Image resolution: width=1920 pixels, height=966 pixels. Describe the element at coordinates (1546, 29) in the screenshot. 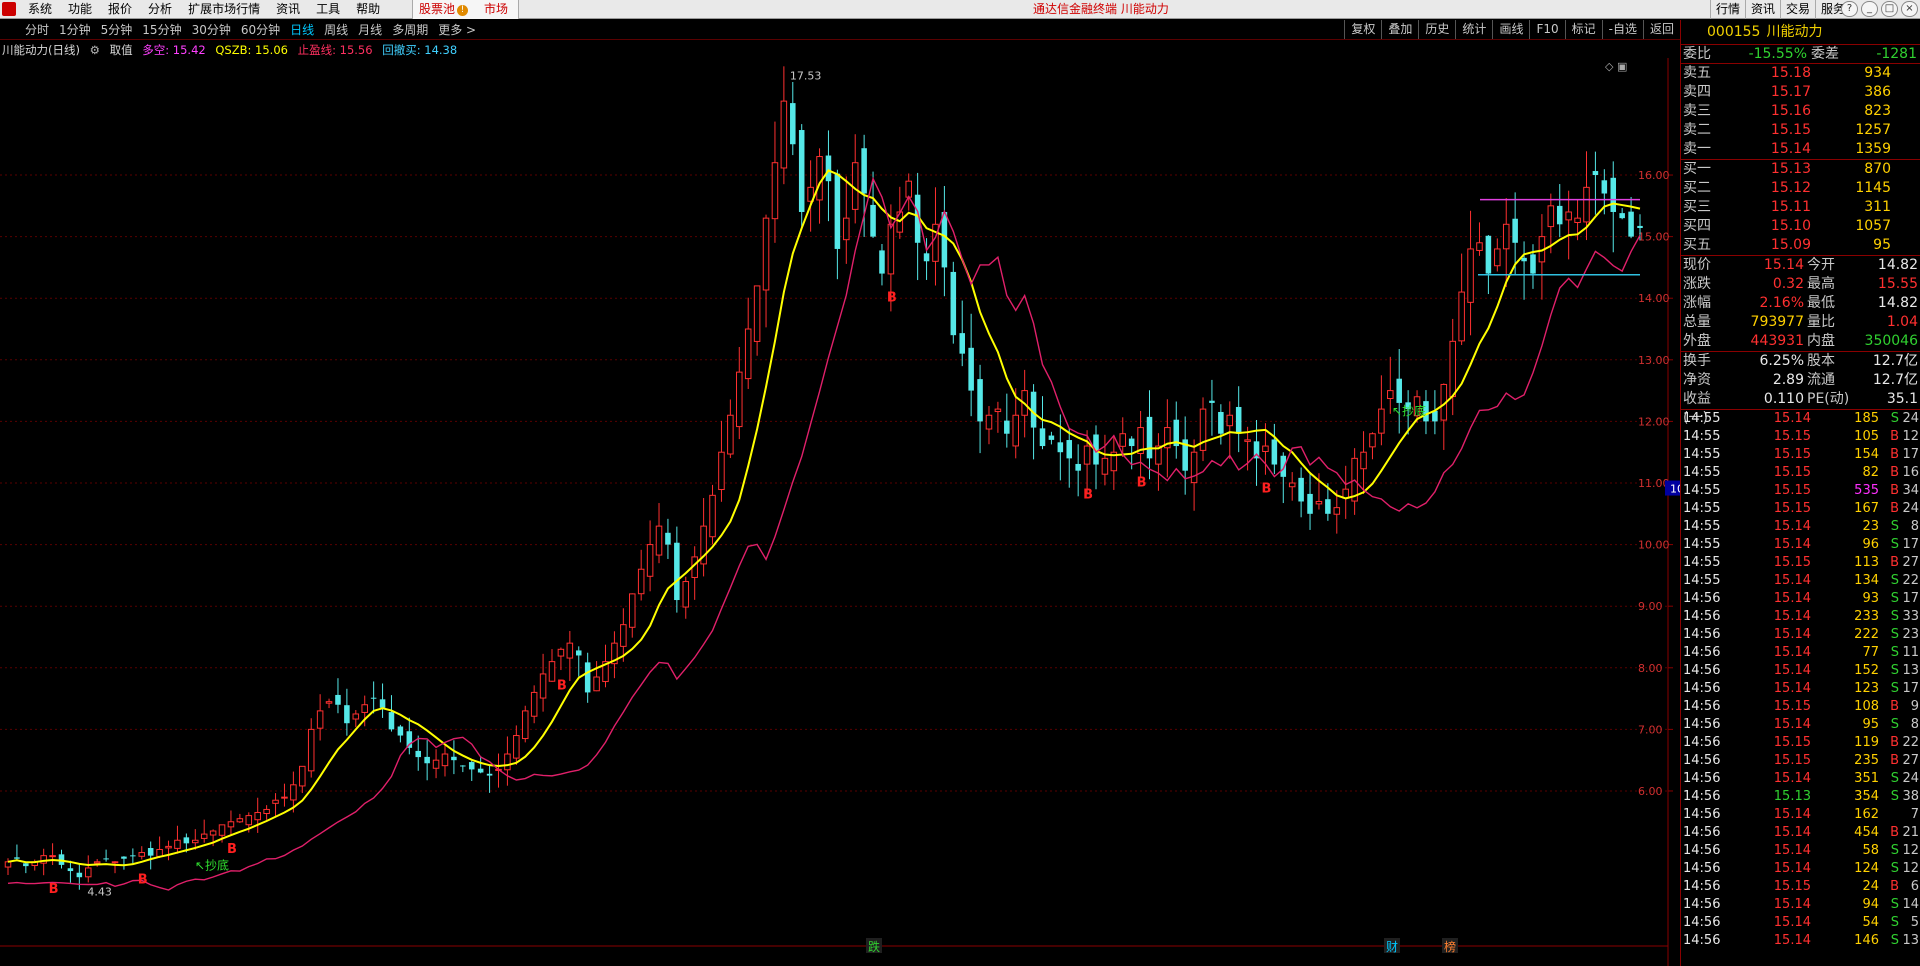

I see `tool-button: F10` at that location.